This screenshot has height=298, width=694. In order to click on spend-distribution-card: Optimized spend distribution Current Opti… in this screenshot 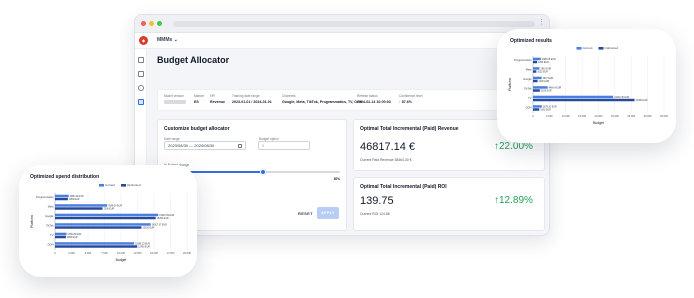, I will do `click(108, 221)`.